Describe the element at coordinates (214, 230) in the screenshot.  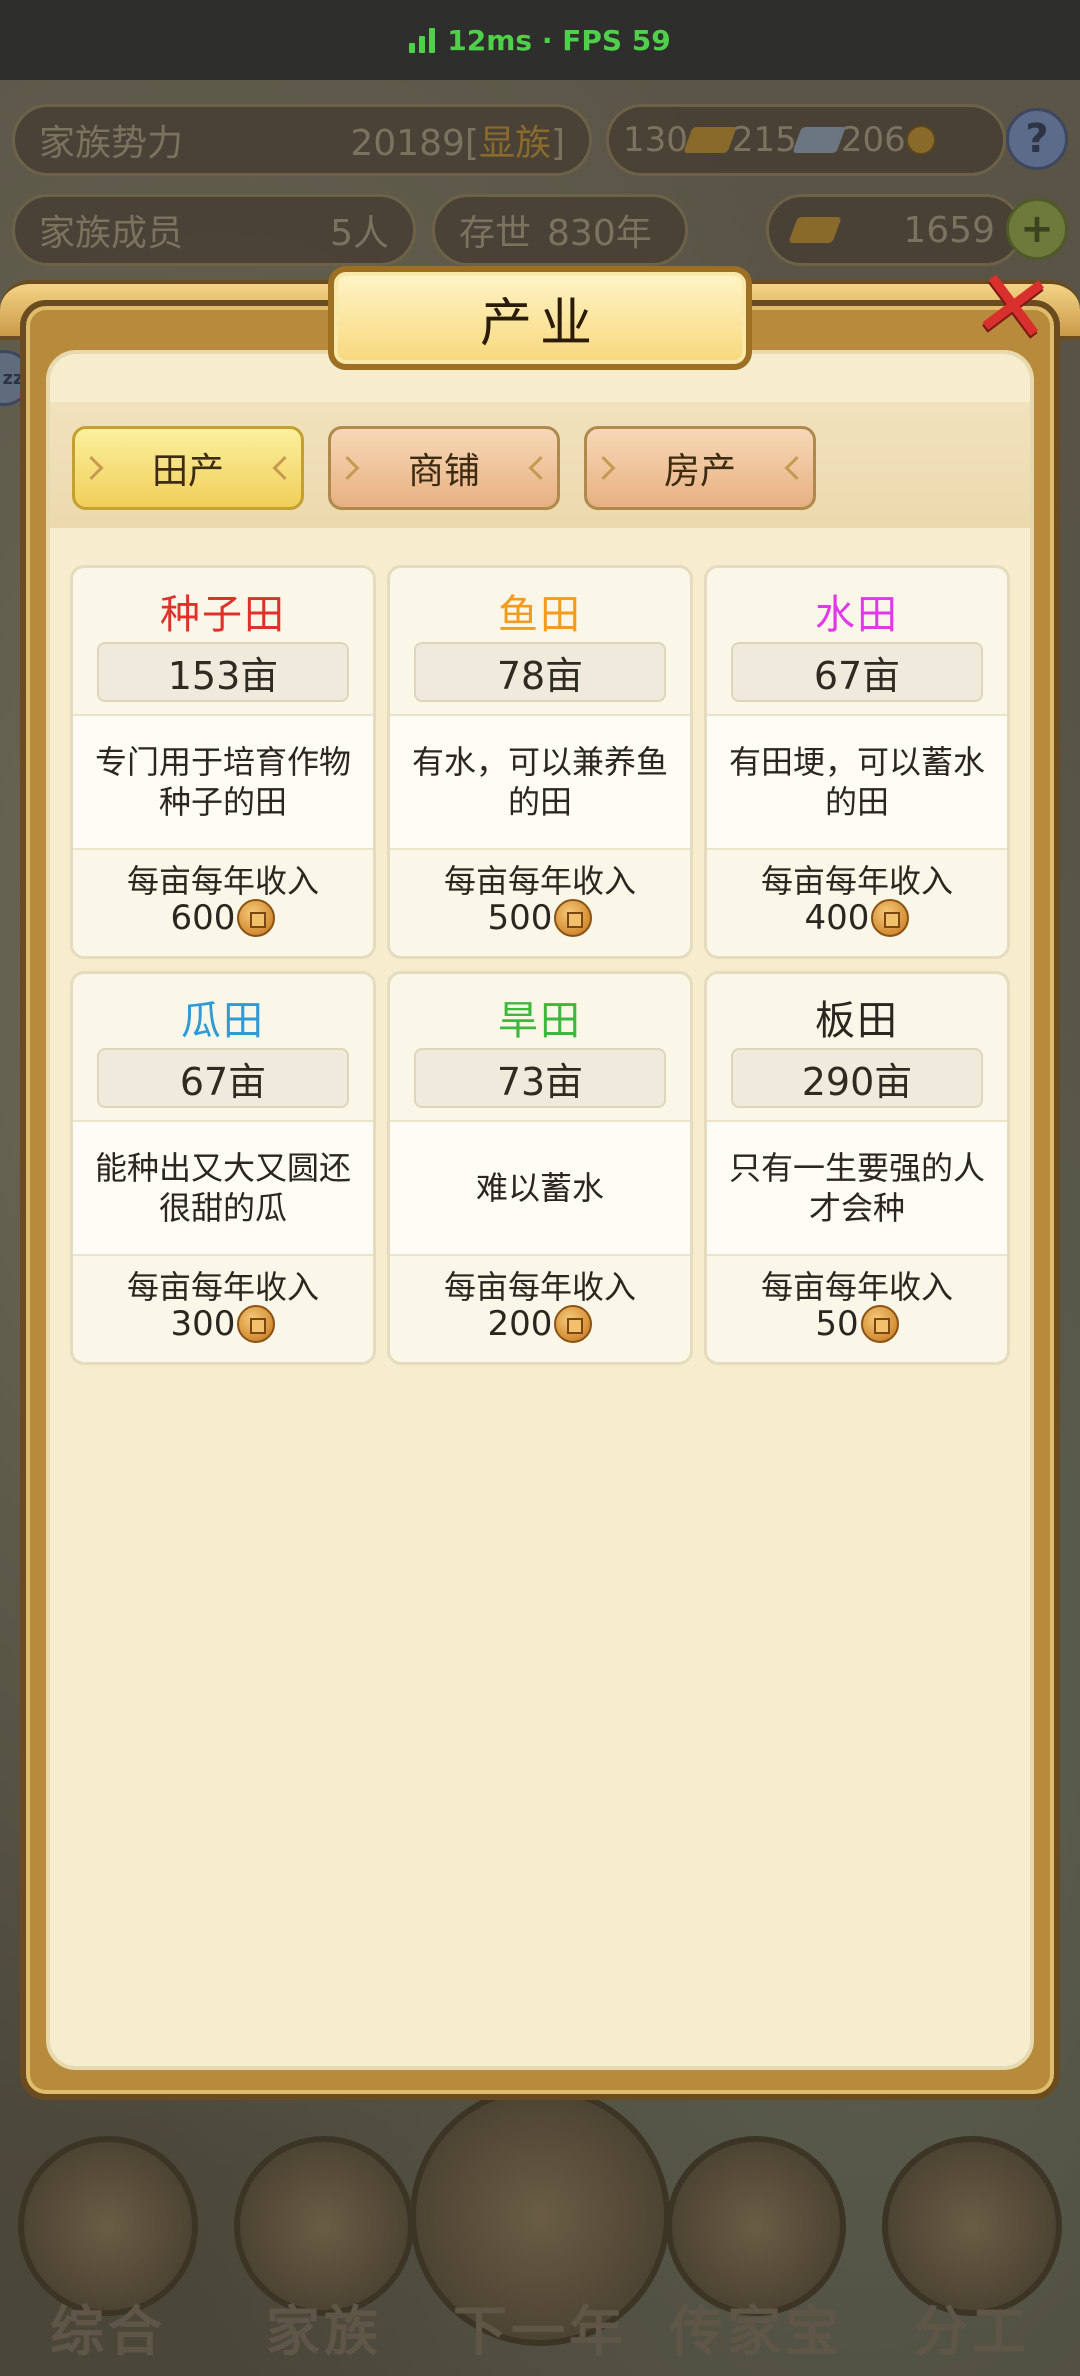
I see `family-members-pill: 家族成员 5人` at that location.